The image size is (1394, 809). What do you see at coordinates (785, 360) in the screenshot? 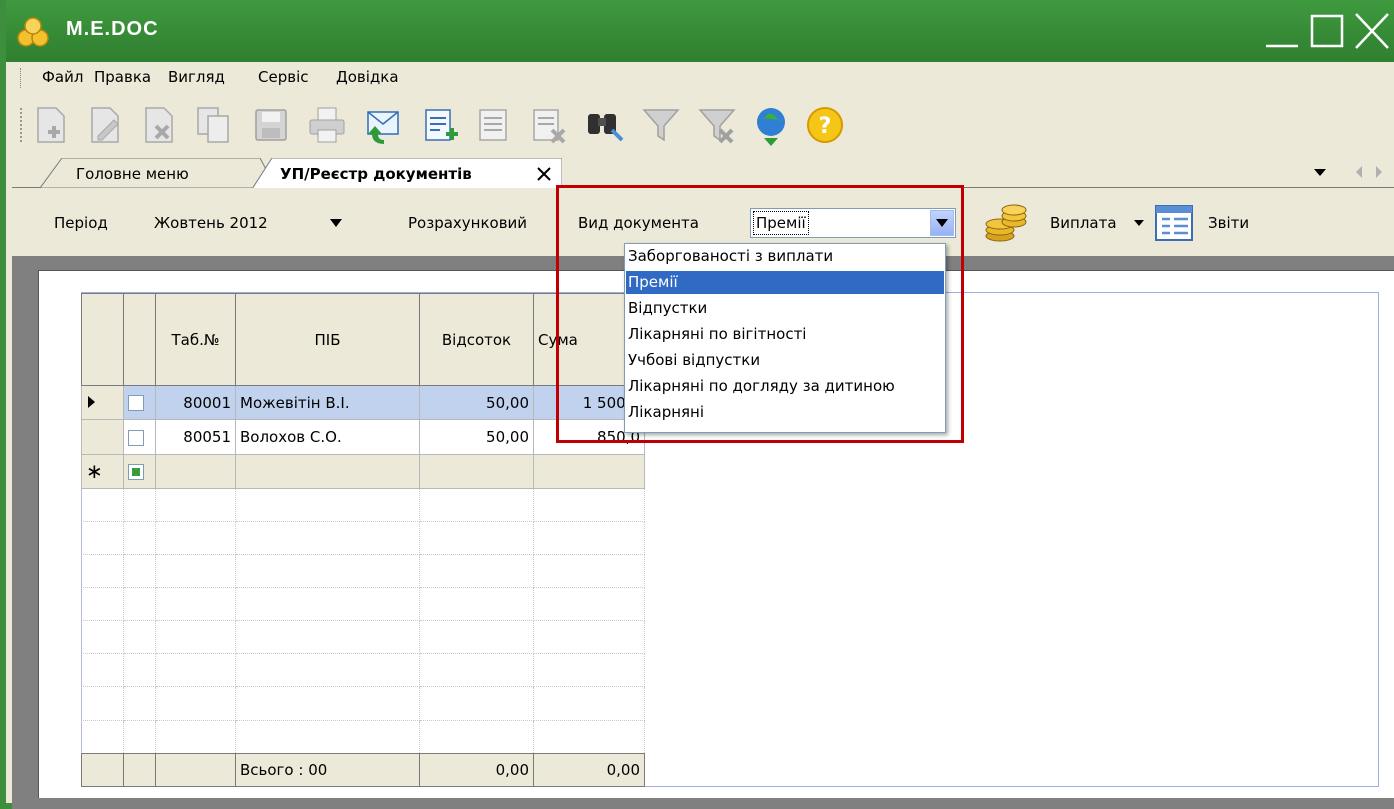
I see `dropdown-option: Учбові відпустки` at bounding box center [785, 360].